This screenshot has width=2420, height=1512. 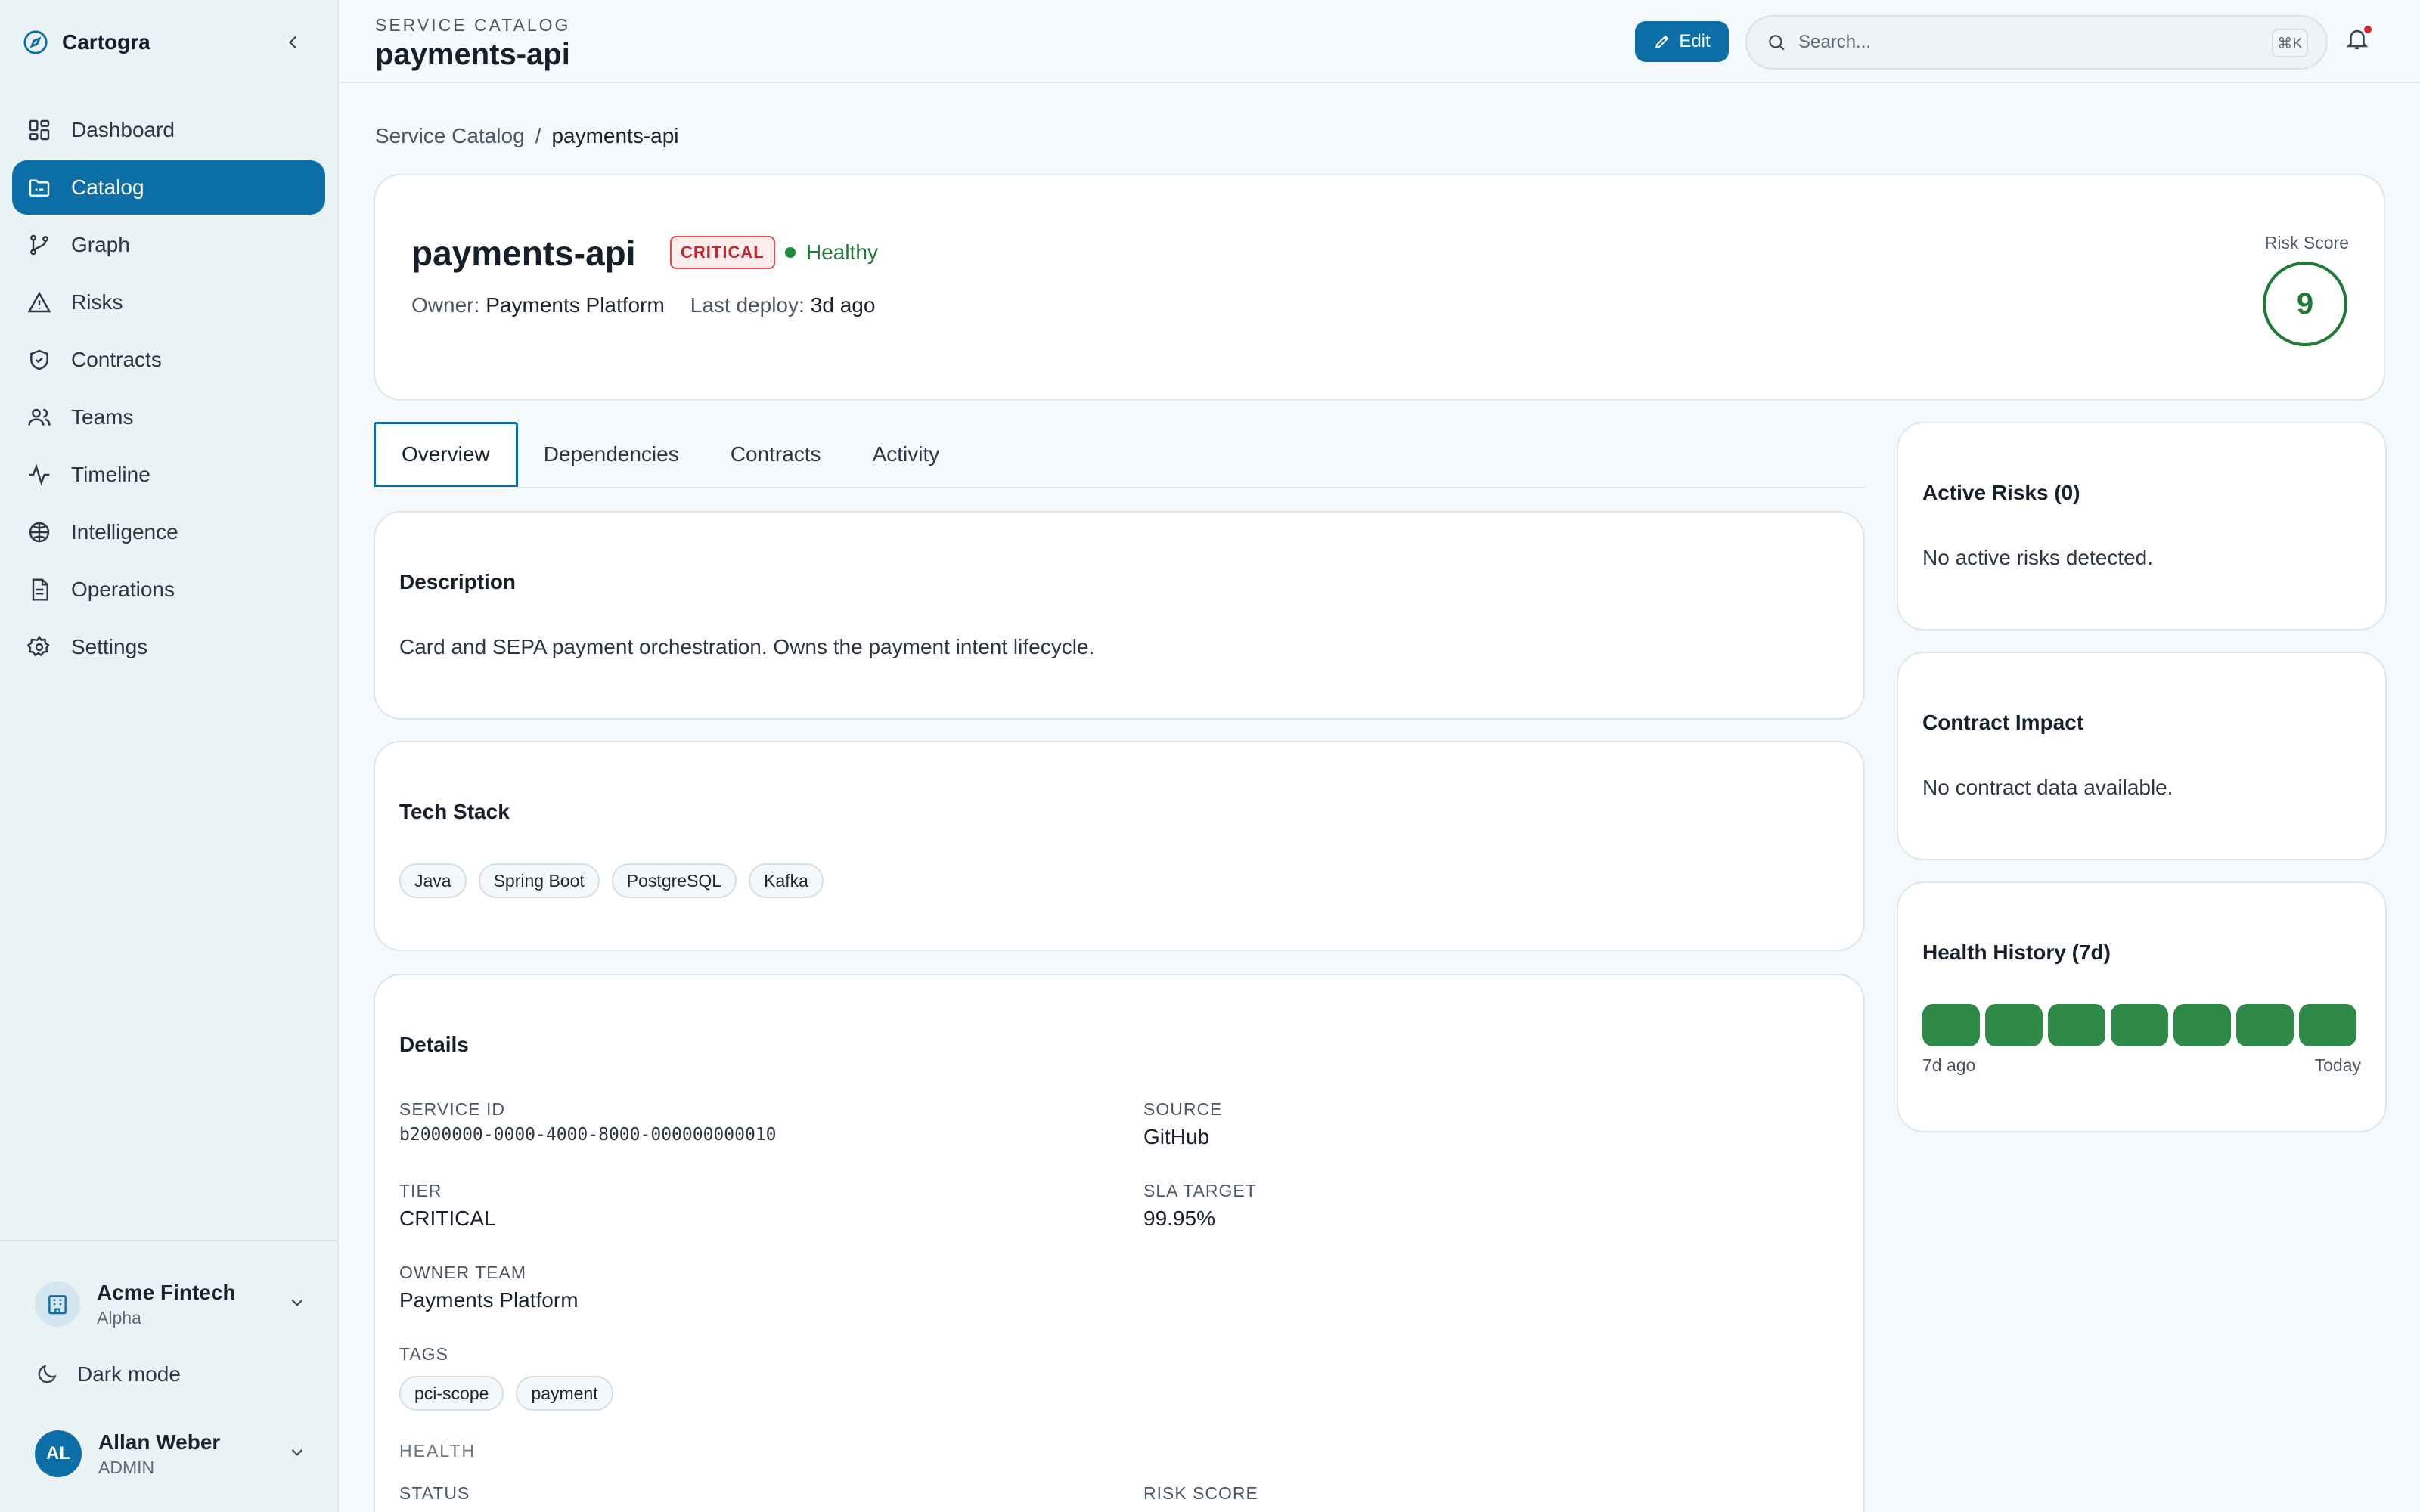 I want to click on pencil-icon, so click(x=1662, y=42).